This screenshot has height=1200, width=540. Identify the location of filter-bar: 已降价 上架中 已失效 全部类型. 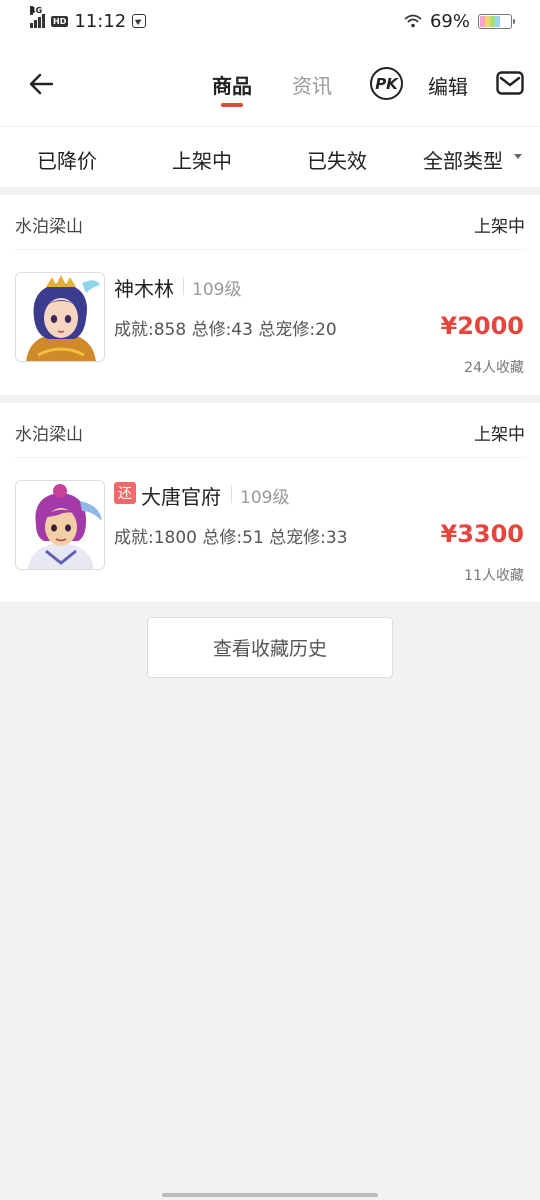
(270, 157).